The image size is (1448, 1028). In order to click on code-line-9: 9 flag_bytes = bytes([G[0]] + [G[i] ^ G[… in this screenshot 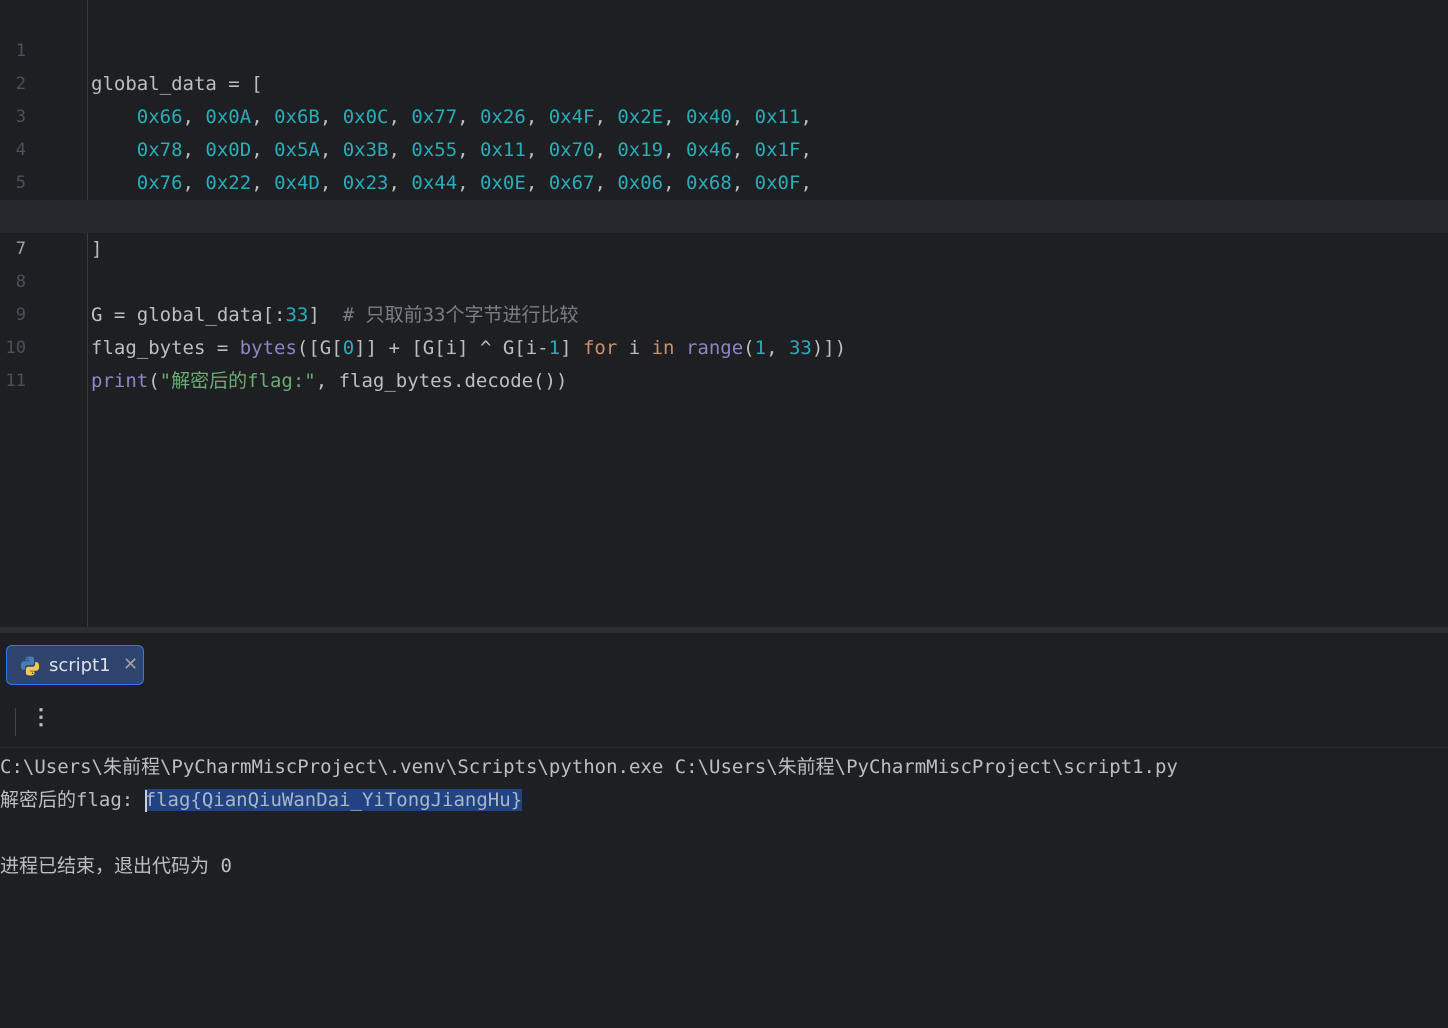, I will do `click(724, 312)`.